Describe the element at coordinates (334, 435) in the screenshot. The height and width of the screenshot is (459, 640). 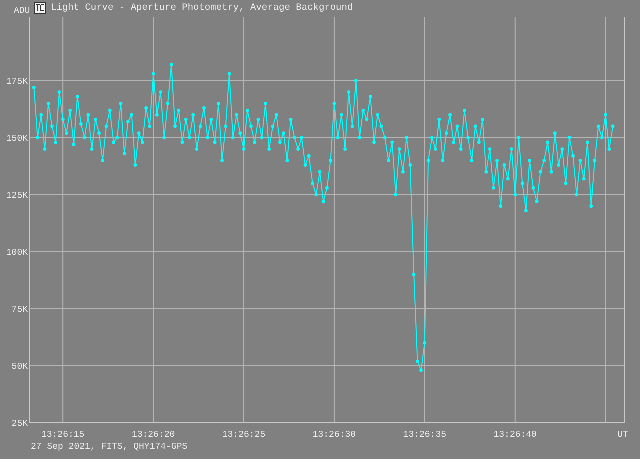
I see `axis-label: 13:26:30` at that location.